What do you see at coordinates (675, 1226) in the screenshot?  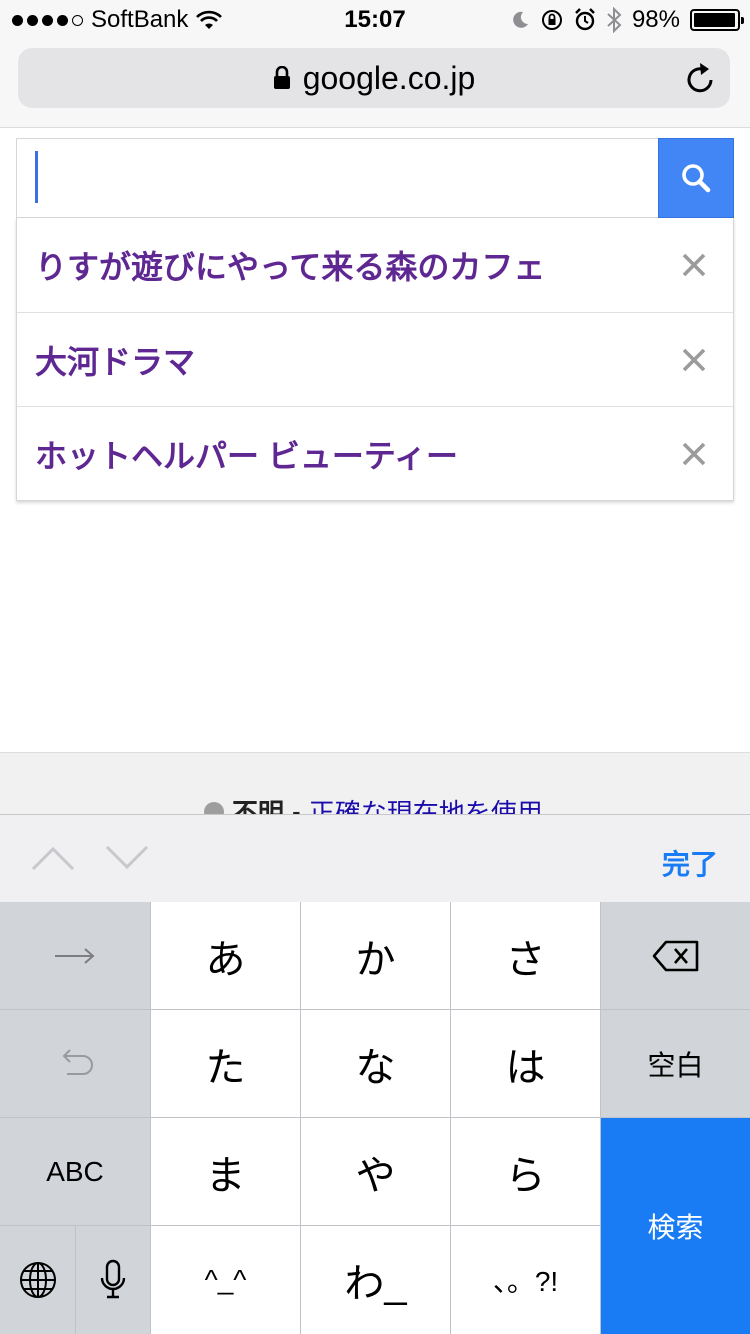 I see `search-key: 検索` at bounding box center [675, 1226].